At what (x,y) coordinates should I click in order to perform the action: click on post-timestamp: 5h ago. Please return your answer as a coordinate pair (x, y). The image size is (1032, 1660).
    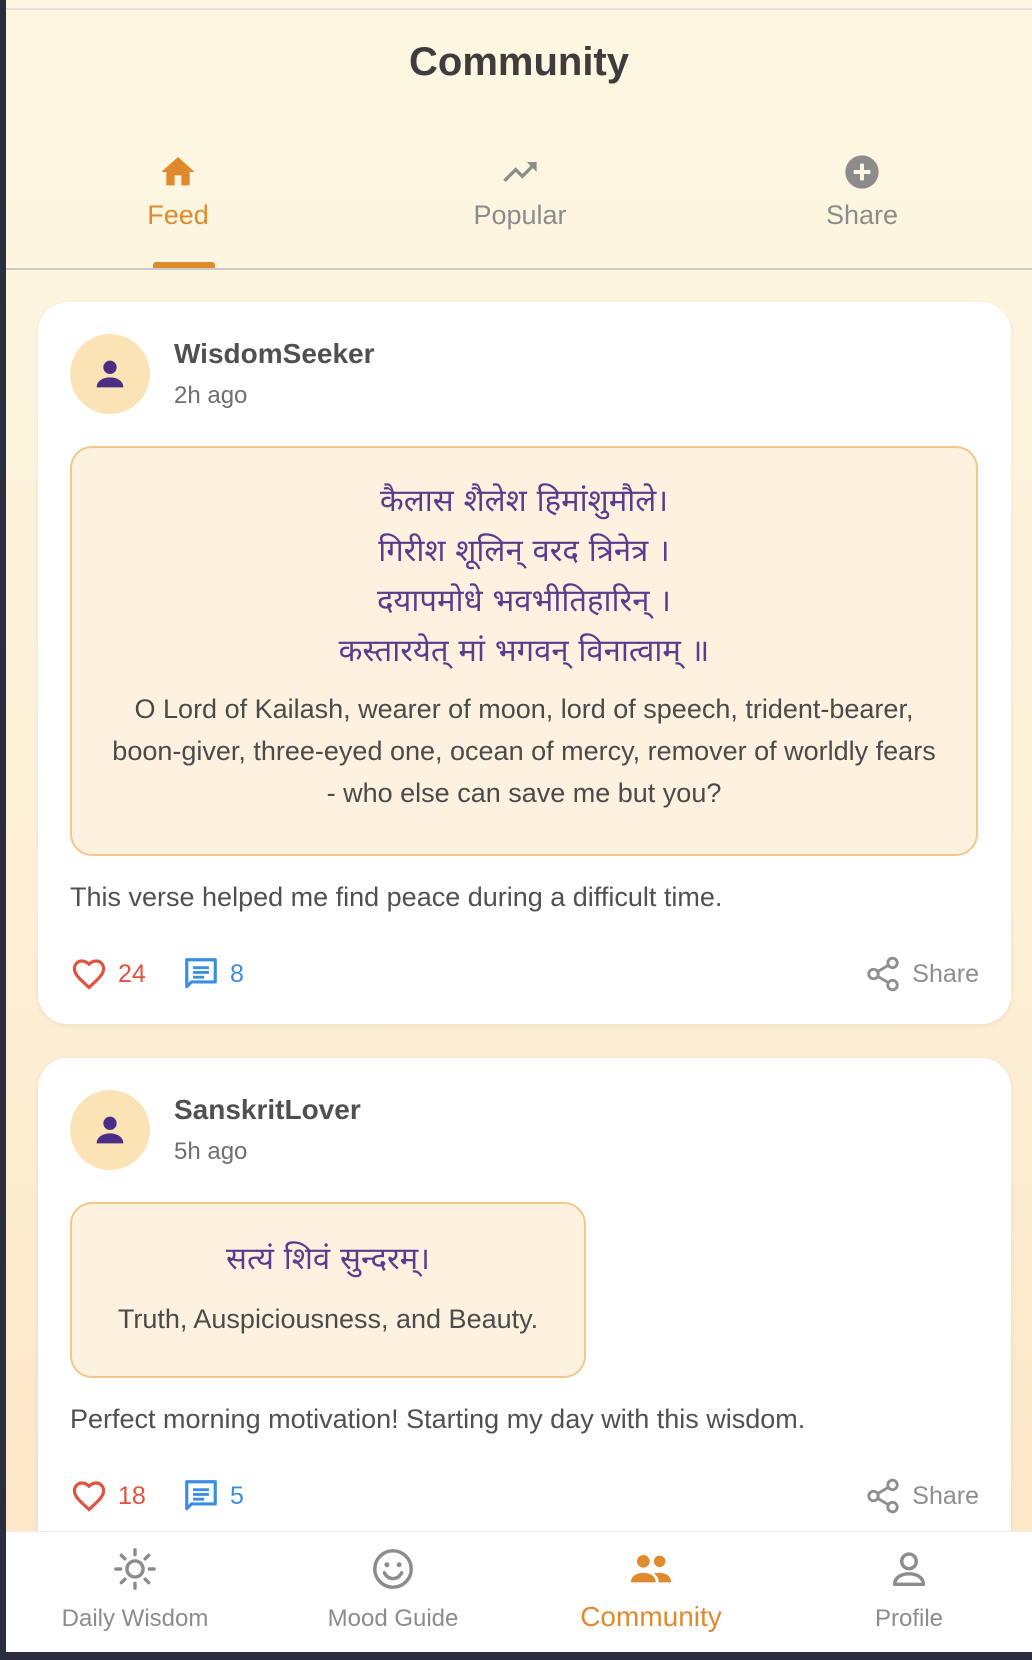
    Looking at the image, I should click on (211, 1151).